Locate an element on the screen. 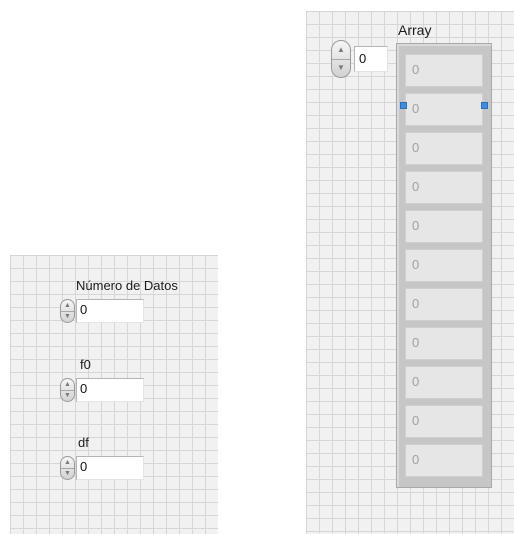 This screenshot has height=534, width=514. numero-de-datos-label: Número de Datos is located at coordinates (127, 285).